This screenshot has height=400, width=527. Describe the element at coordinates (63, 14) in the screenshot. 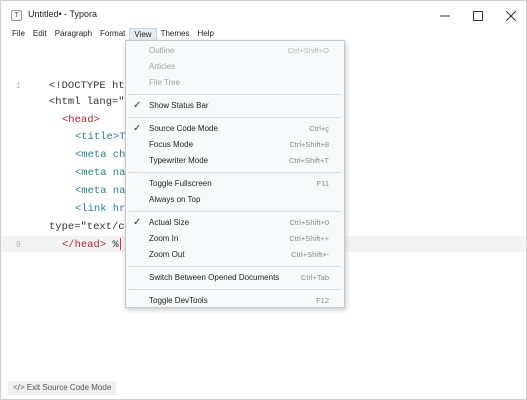

I see `window-title: Untitled• - Typora` at that location.